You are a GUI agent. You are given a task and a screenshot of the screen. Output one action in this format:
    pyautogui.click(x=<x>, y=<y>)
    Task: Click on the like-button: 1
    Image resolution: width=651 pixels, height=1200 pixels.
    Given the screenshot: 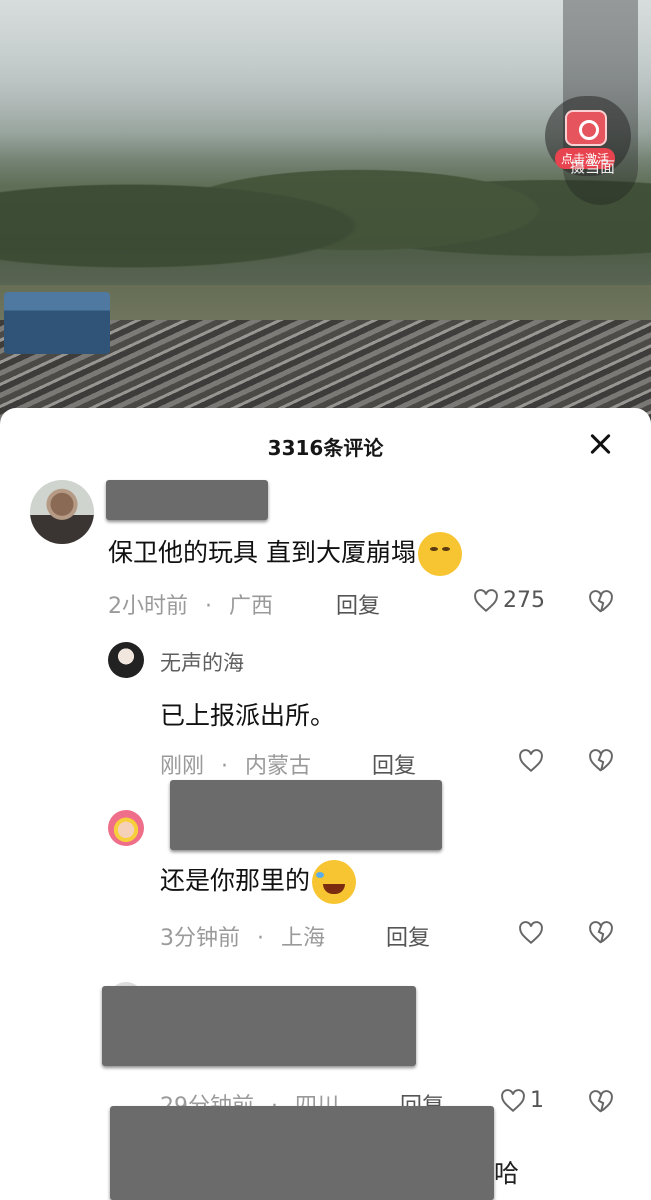 What is the action you would take?
    pyautogui.click(x=522, y=1100)
    